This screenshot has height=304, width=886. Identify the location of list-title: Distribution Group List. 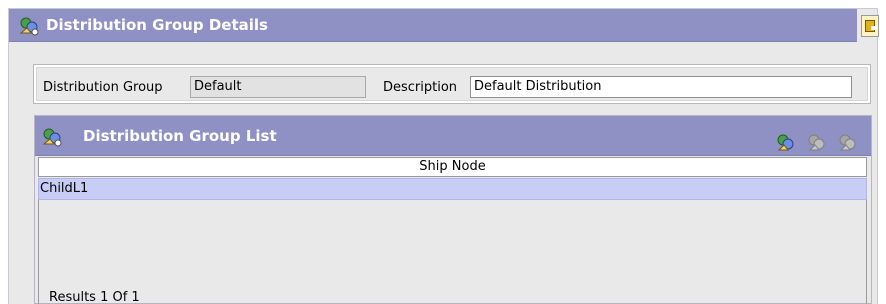
(180, 136).